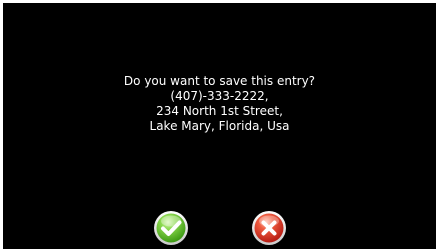 This screenshot has height=251, width=438. I want to click on checkmark-icon, so click(171, 228).